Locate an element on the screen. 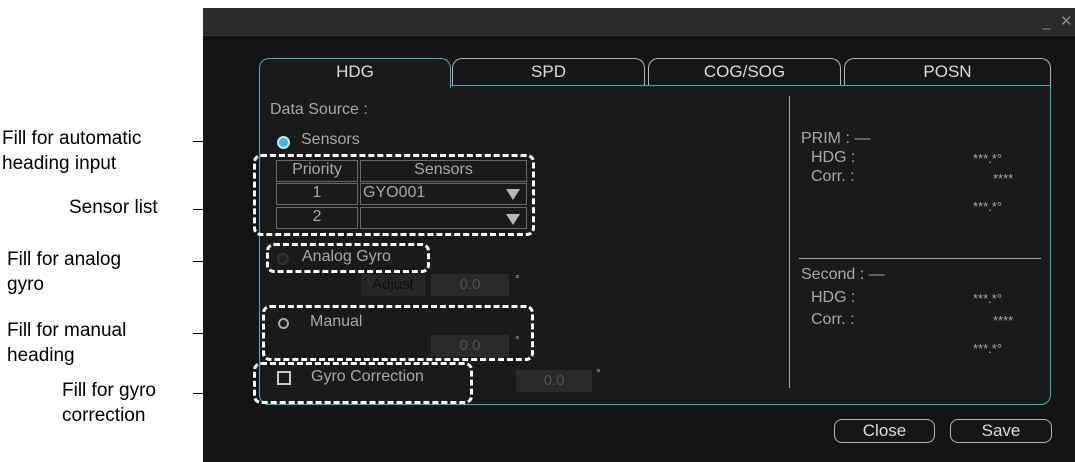  status-divider is located at coordinates (920, 258).